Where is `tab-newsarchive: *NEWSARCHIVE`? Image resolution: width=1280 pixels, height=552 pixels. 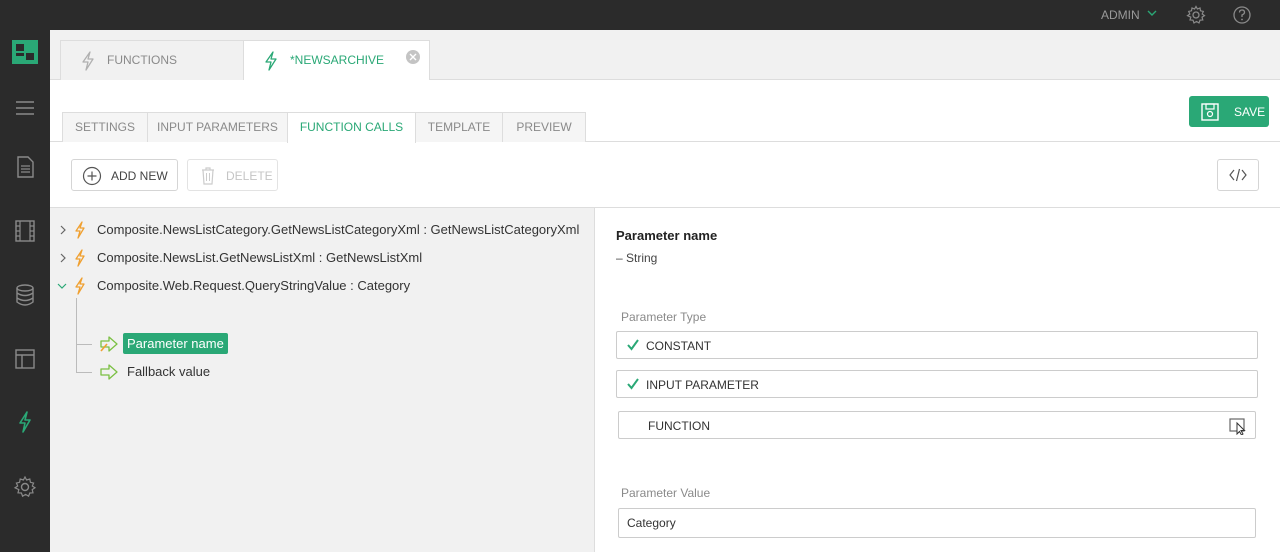
tab-newsarchive: *NEWSARCHIVE is located at coordinates (336, 60).